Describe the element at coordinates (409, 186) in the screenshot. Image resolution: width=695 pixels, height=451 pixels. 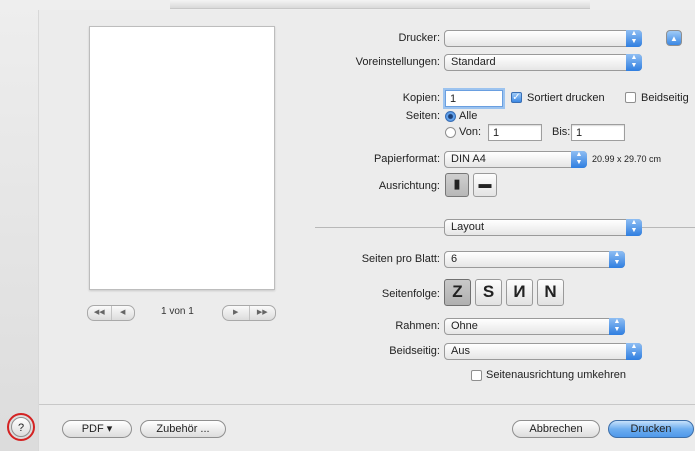
I see `orientation-label: Ausrichtung:` at that location.